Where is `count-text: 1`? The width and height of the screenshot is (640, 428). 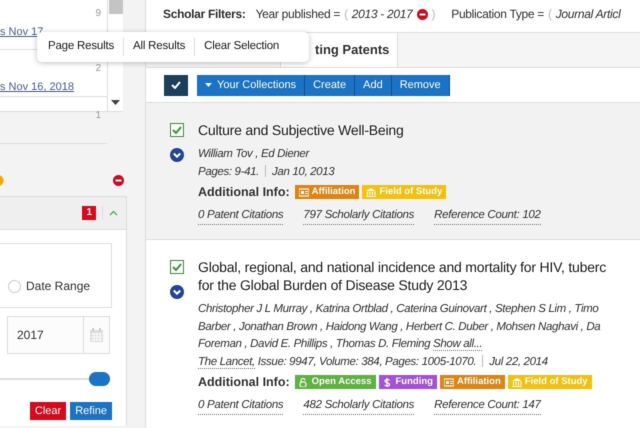
count-text: 1 is located at coordinates (98, 116).